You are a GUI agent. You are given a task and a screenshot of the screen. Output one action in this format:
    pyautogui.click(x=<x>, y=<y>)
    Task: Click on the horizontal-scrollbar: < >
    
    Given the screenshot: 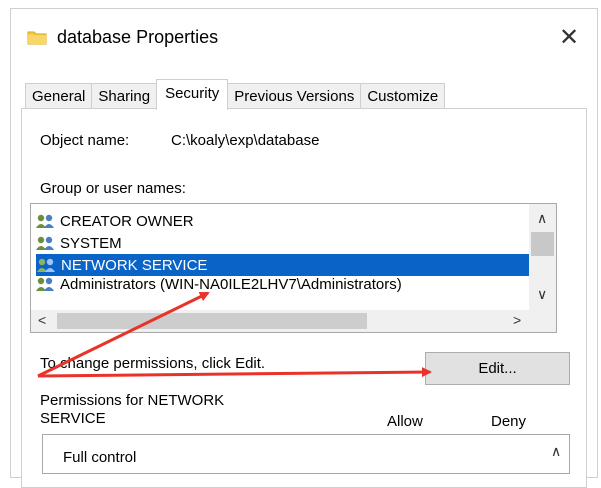 What is the action you would take?
    pyautogui.click(x=293, y=321)
    